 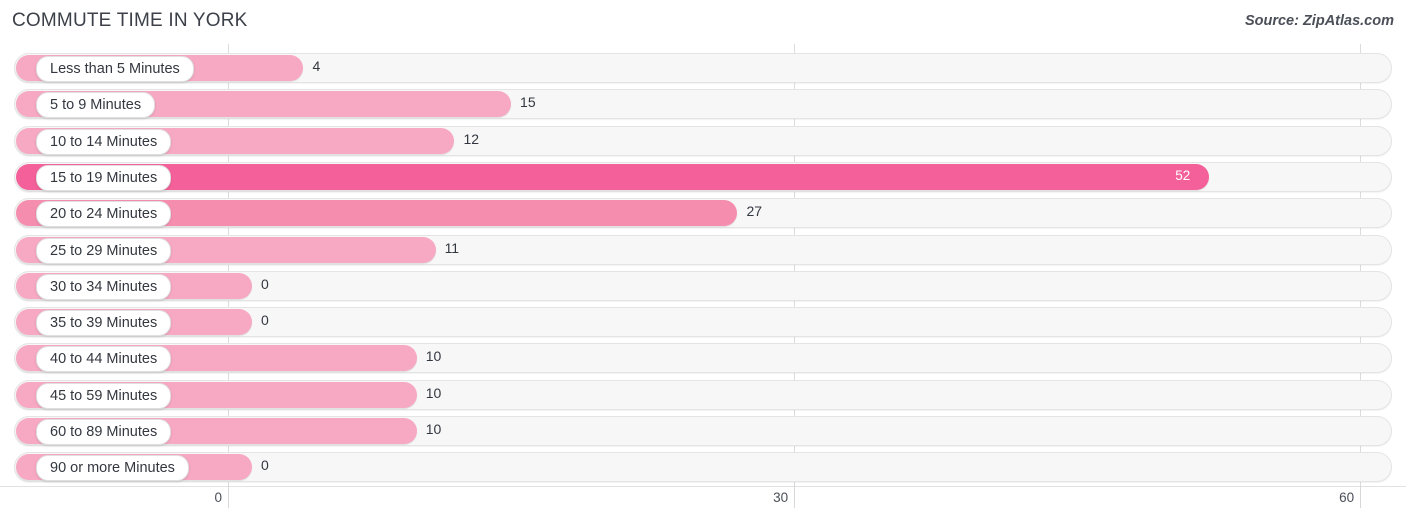 What do you see at coordinates (104, 214) in the screenshot?
I see `bar-category-label: 20 to 24 Minutes` at bounding box center [104, 214].